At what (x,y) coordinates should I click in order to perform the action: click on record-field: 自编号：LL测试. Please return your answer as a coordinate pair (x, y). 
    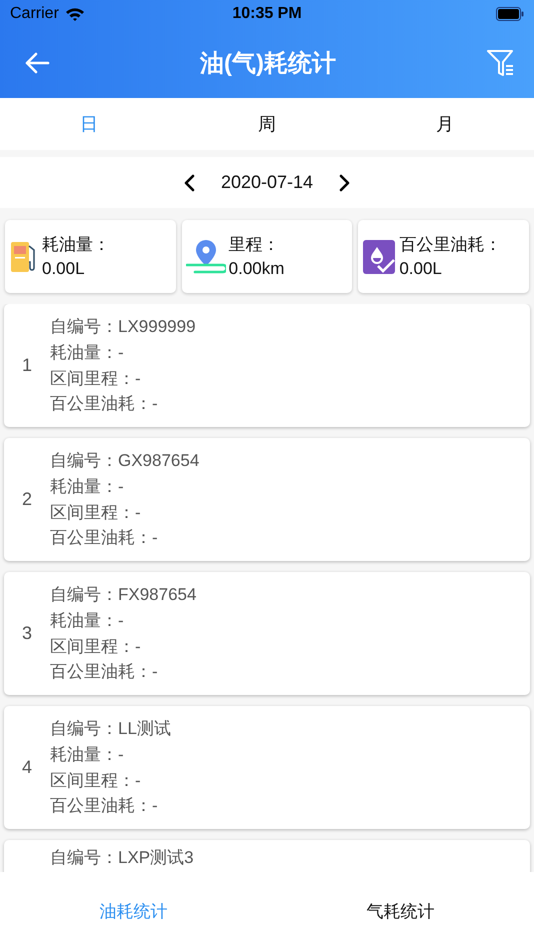
    Looking at the image, I should click on (110, 729).